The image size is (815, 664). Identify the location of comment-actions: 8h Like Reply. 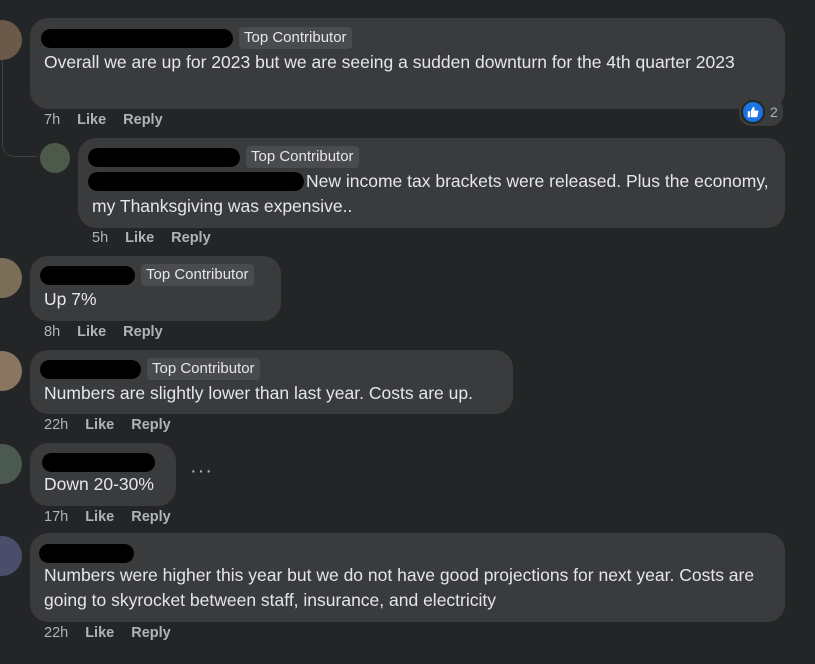
(112, 332).